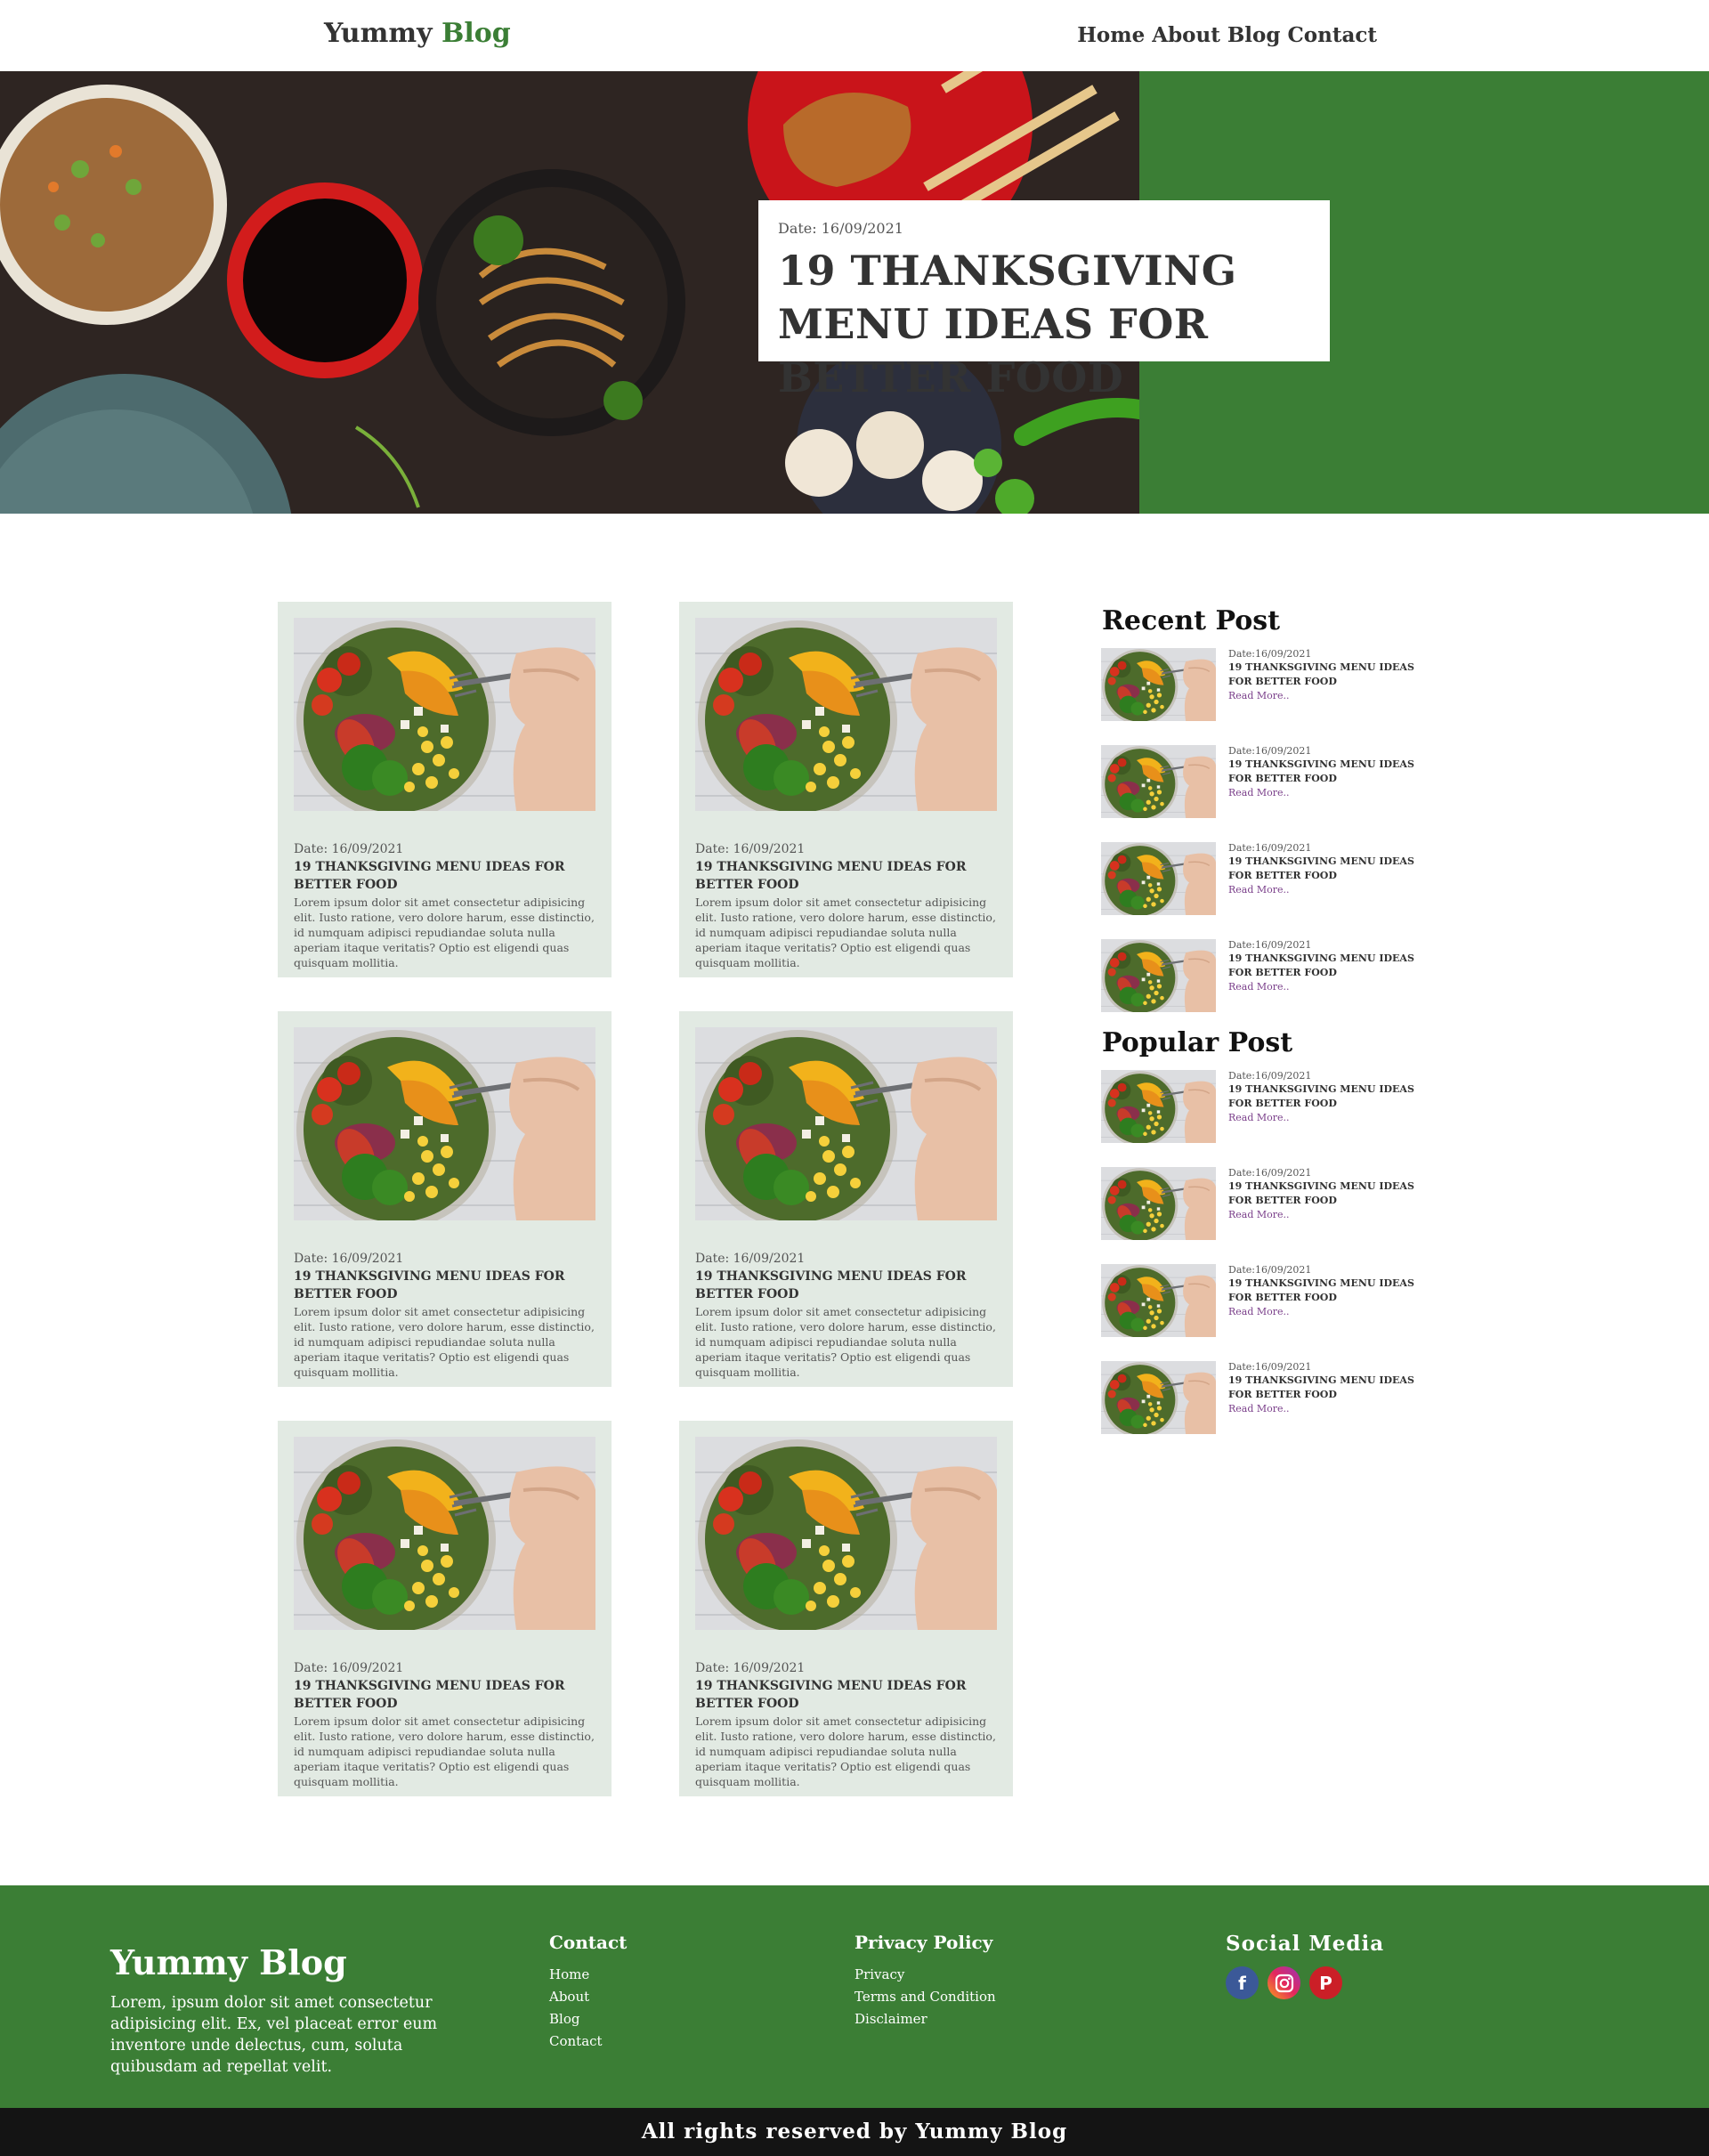 The image size is (1709, 2156). I want to click on recent-post-heading: Recent Post, so click(1191, 620).